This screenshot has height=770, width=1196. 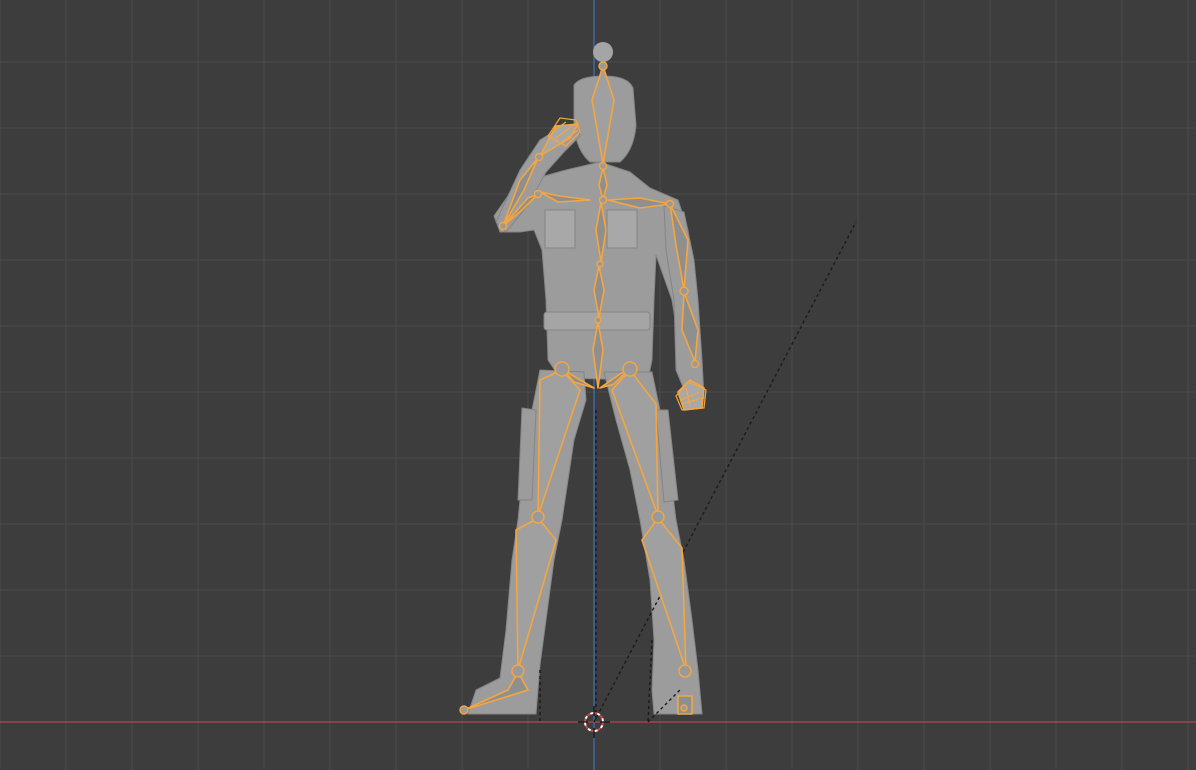 What do you see at coordinates (538, 194) in the screenshot?
I see `joint-shoulder-left` at bounding box center [538, 194].